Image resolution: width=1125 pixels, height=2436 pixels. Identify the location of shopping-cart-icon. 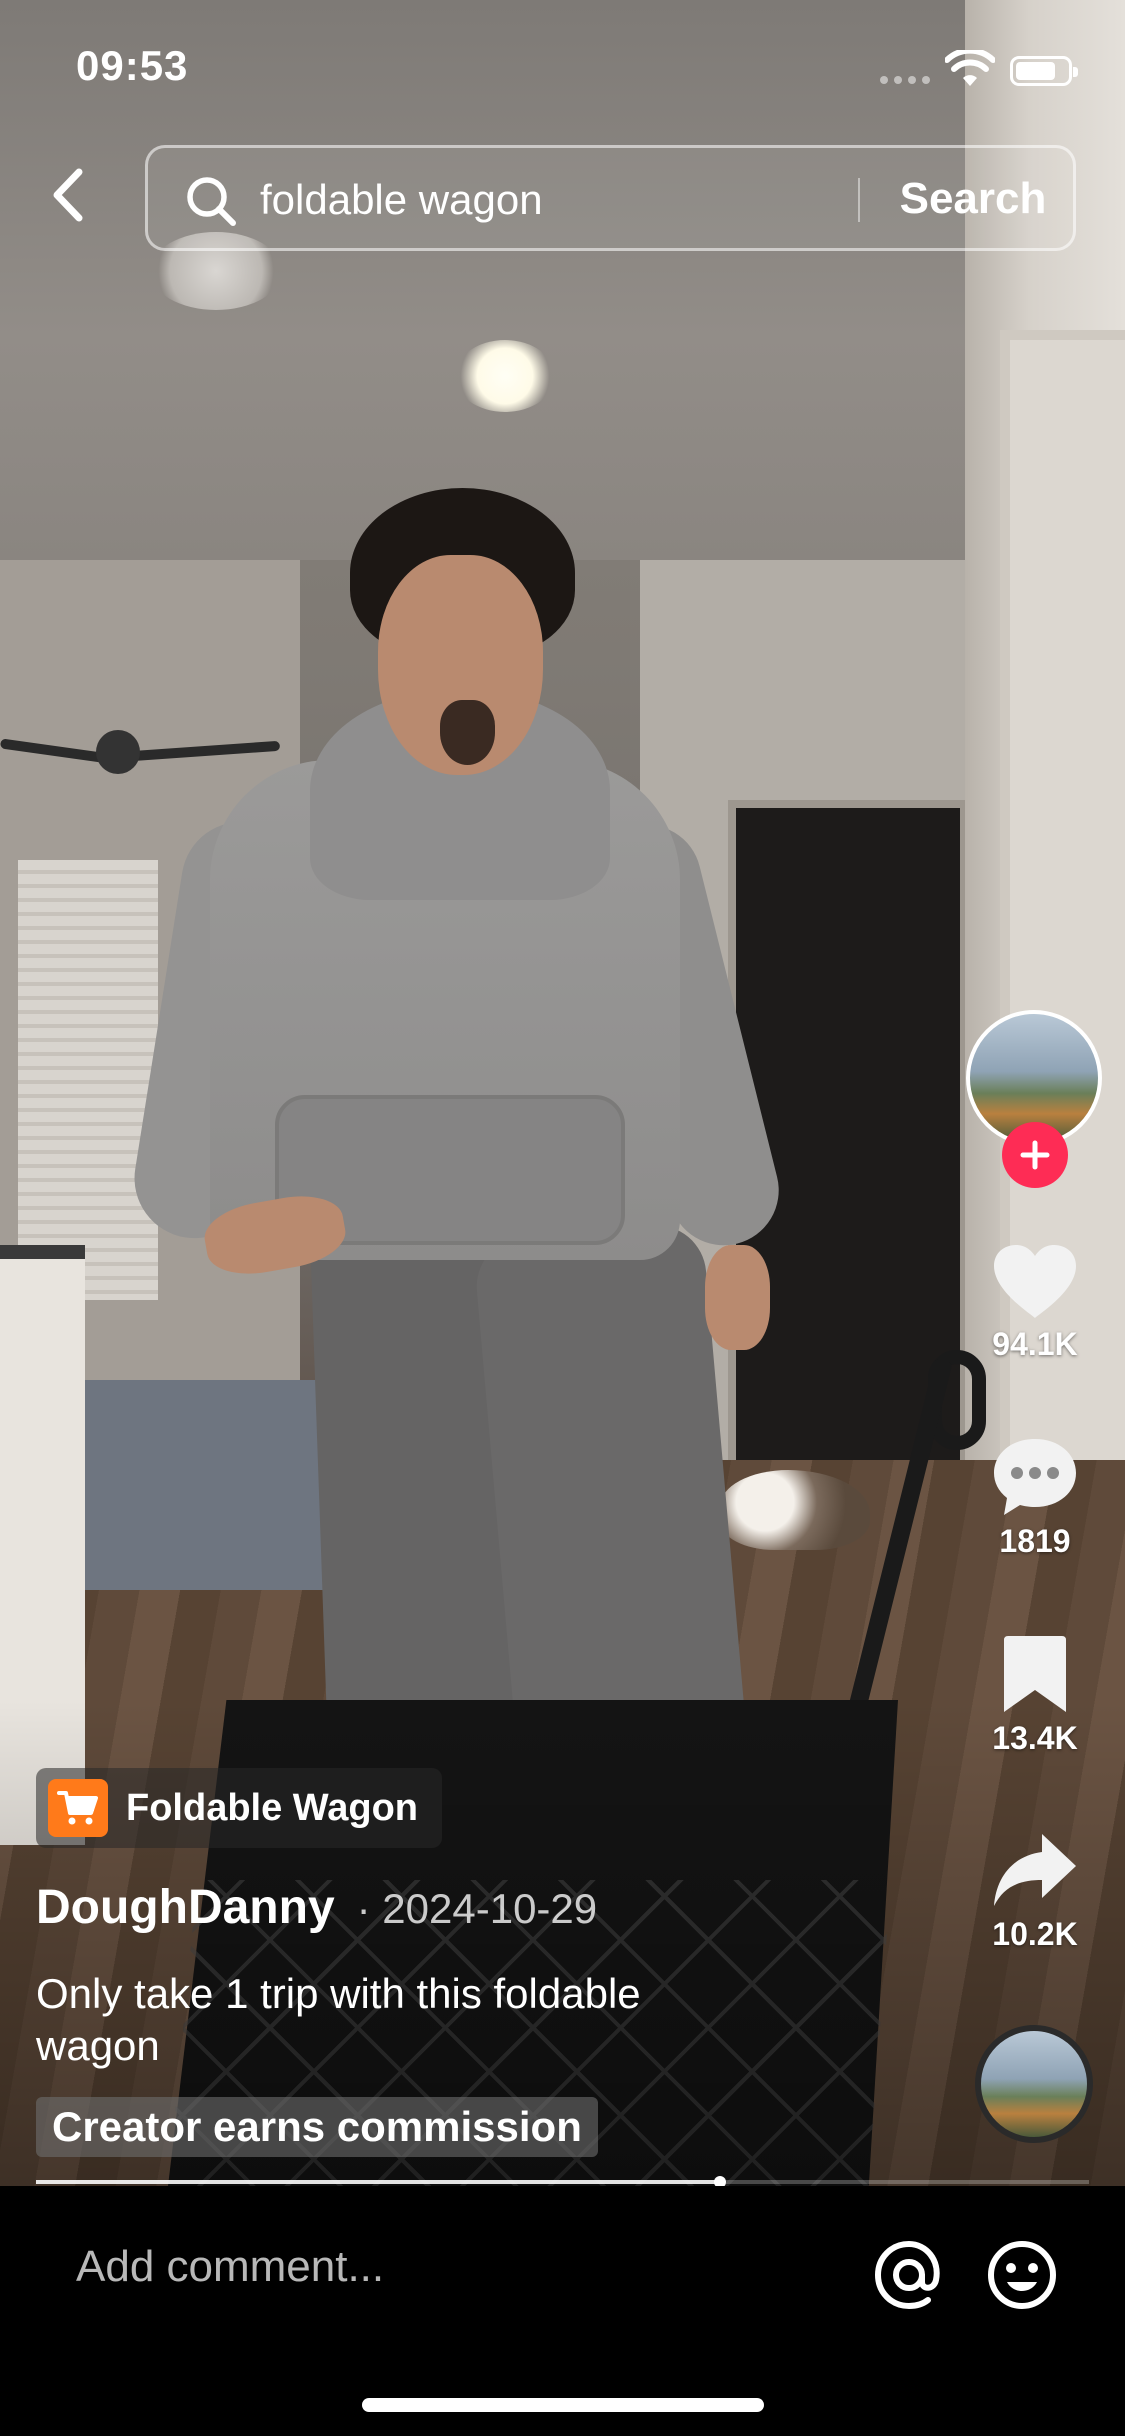
(78, 1808).